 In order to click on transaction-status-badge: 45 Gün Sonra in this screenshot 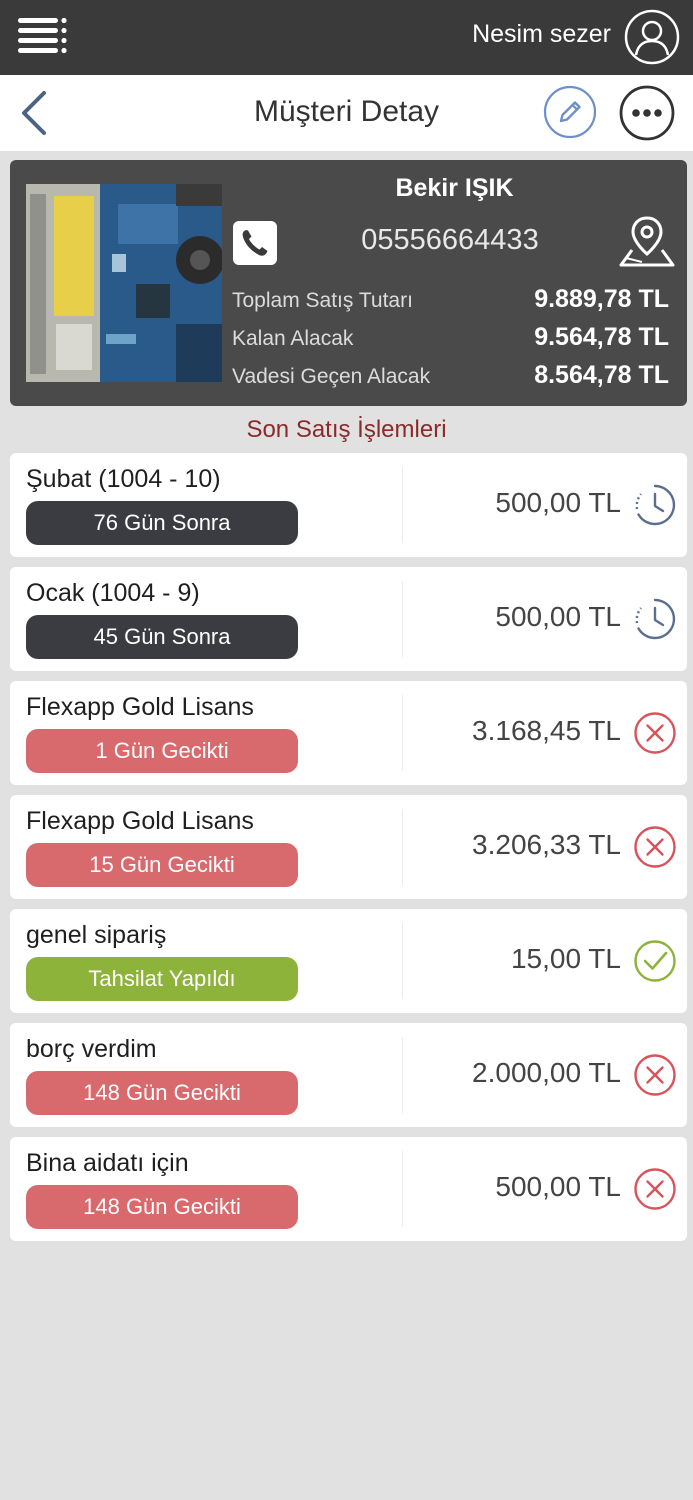, I will do `click(162, 637)`.